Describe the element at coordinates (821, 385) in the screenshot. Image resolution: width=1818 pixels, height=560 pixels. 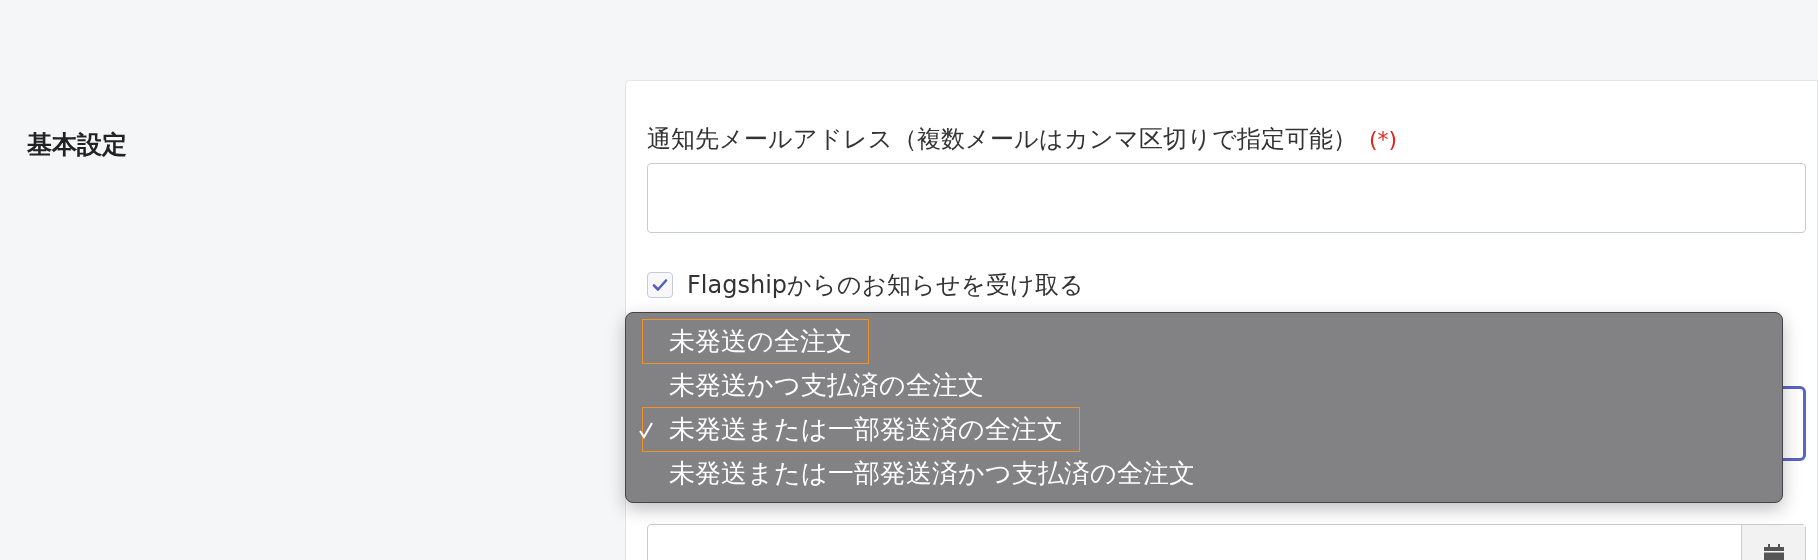
I see `menu-option: 未発送かつ支払済の全注文` at that location.